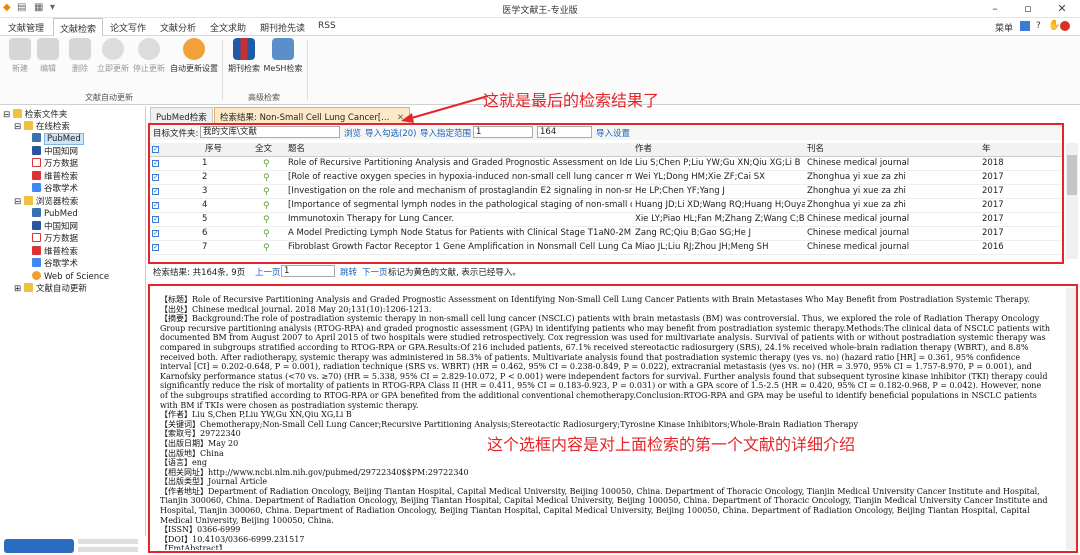 Image resolution: width=1080 pixels, height=555 pixels. Describe the element at coordinates (1072, 175) in the screenshot. I see `scrollbar-thumb` at that location.